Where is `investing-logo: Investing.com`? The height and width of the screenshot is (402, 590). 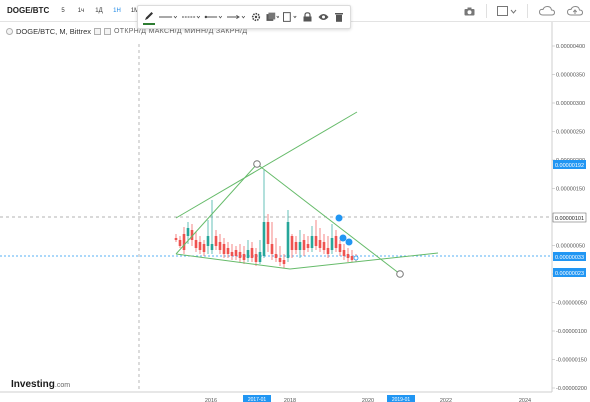
investing-logo: Investing.com is located at coordinates (41, 384).